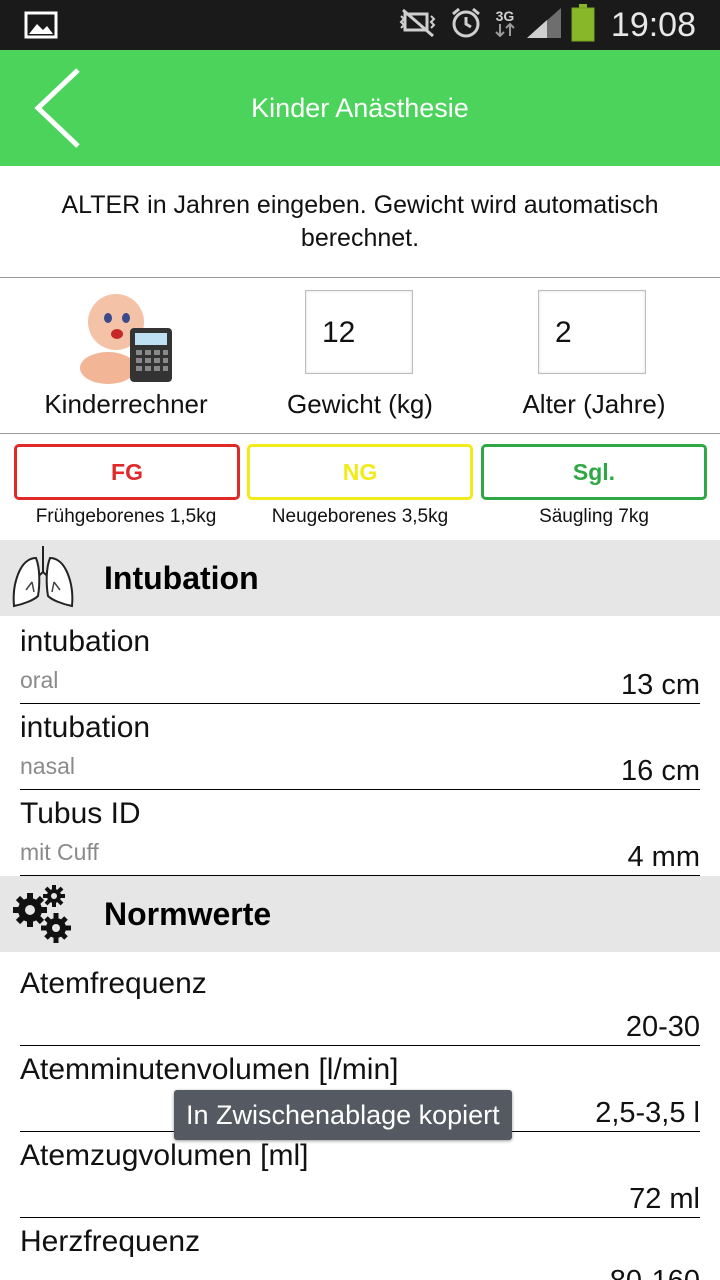 The height and width of the screenshot is (1280, 720). I want to click on row-value: 2,5-3,5 l, so click(647, 1113).